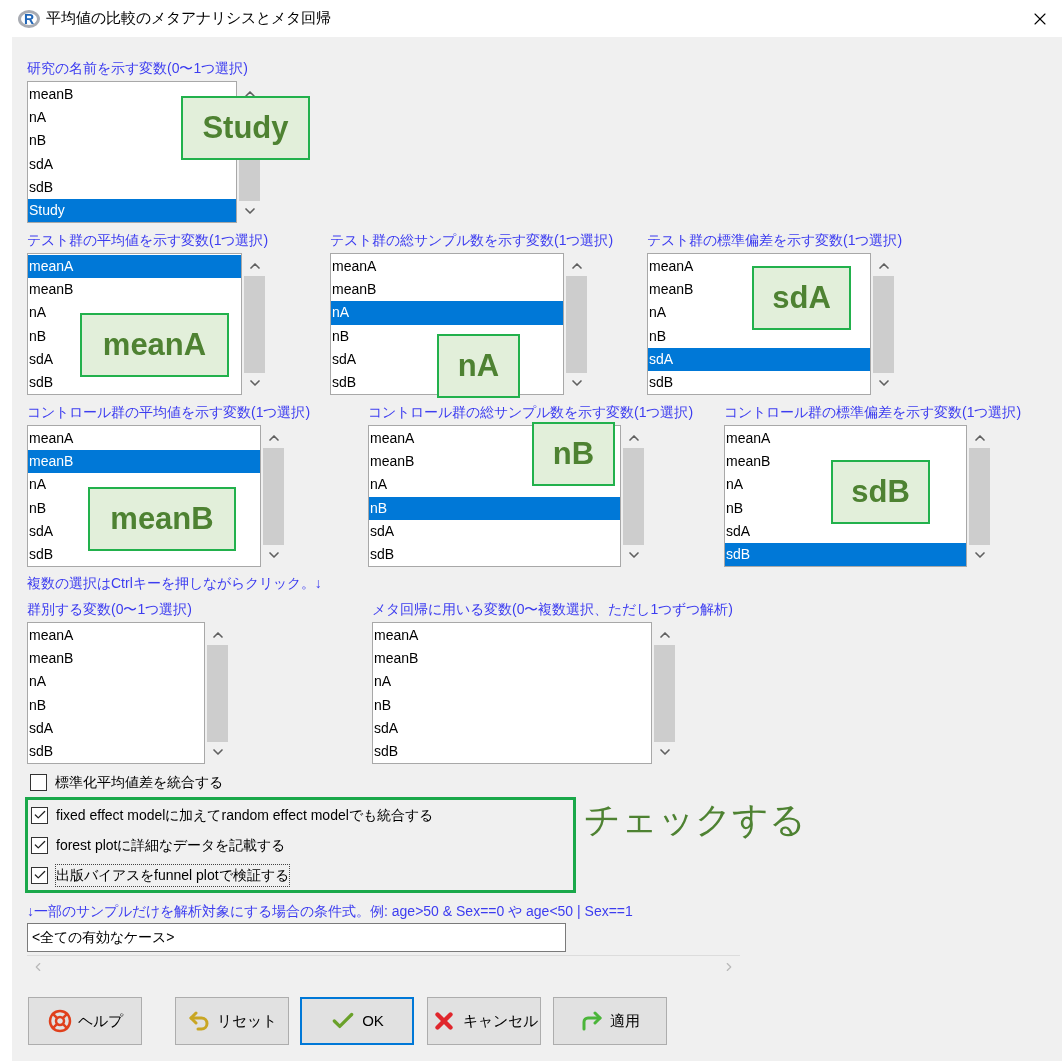  I want to click on annotation-tooltip: nB, so click(573, 454).